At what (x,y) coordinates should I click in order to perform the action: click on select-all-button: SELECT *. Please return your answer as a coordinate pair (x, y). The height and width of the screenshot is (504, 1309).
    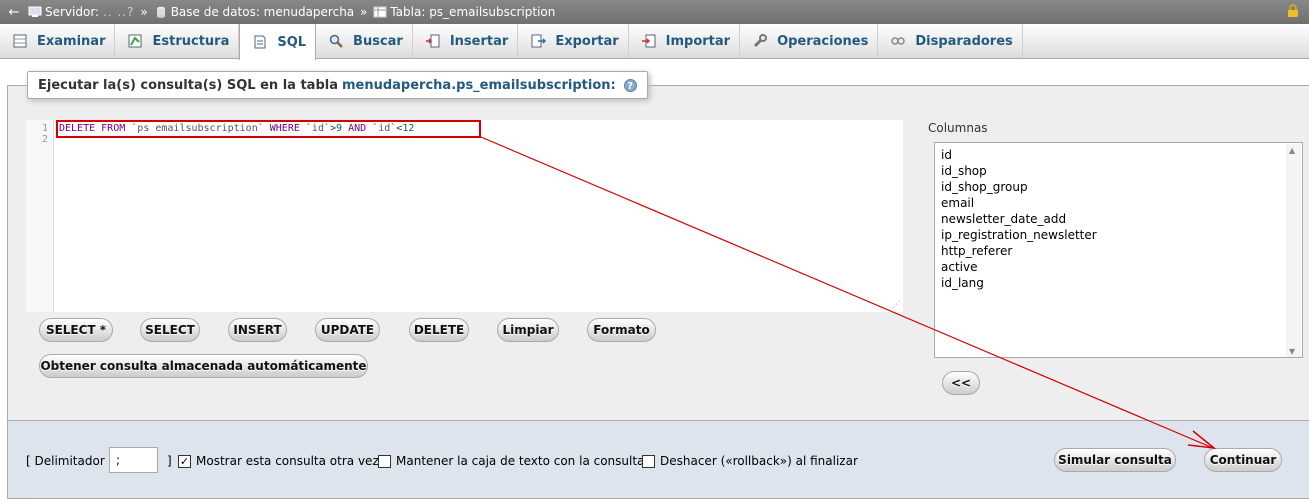
    Looking at the image, I should click on (76, 330).